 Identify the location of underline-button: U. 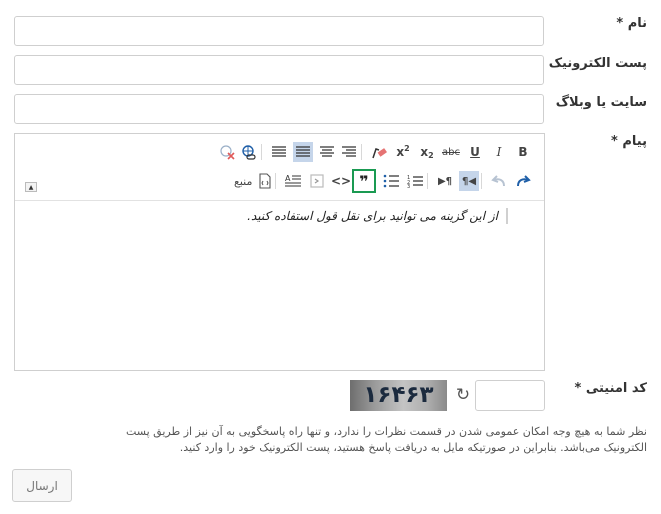
(475, 152).